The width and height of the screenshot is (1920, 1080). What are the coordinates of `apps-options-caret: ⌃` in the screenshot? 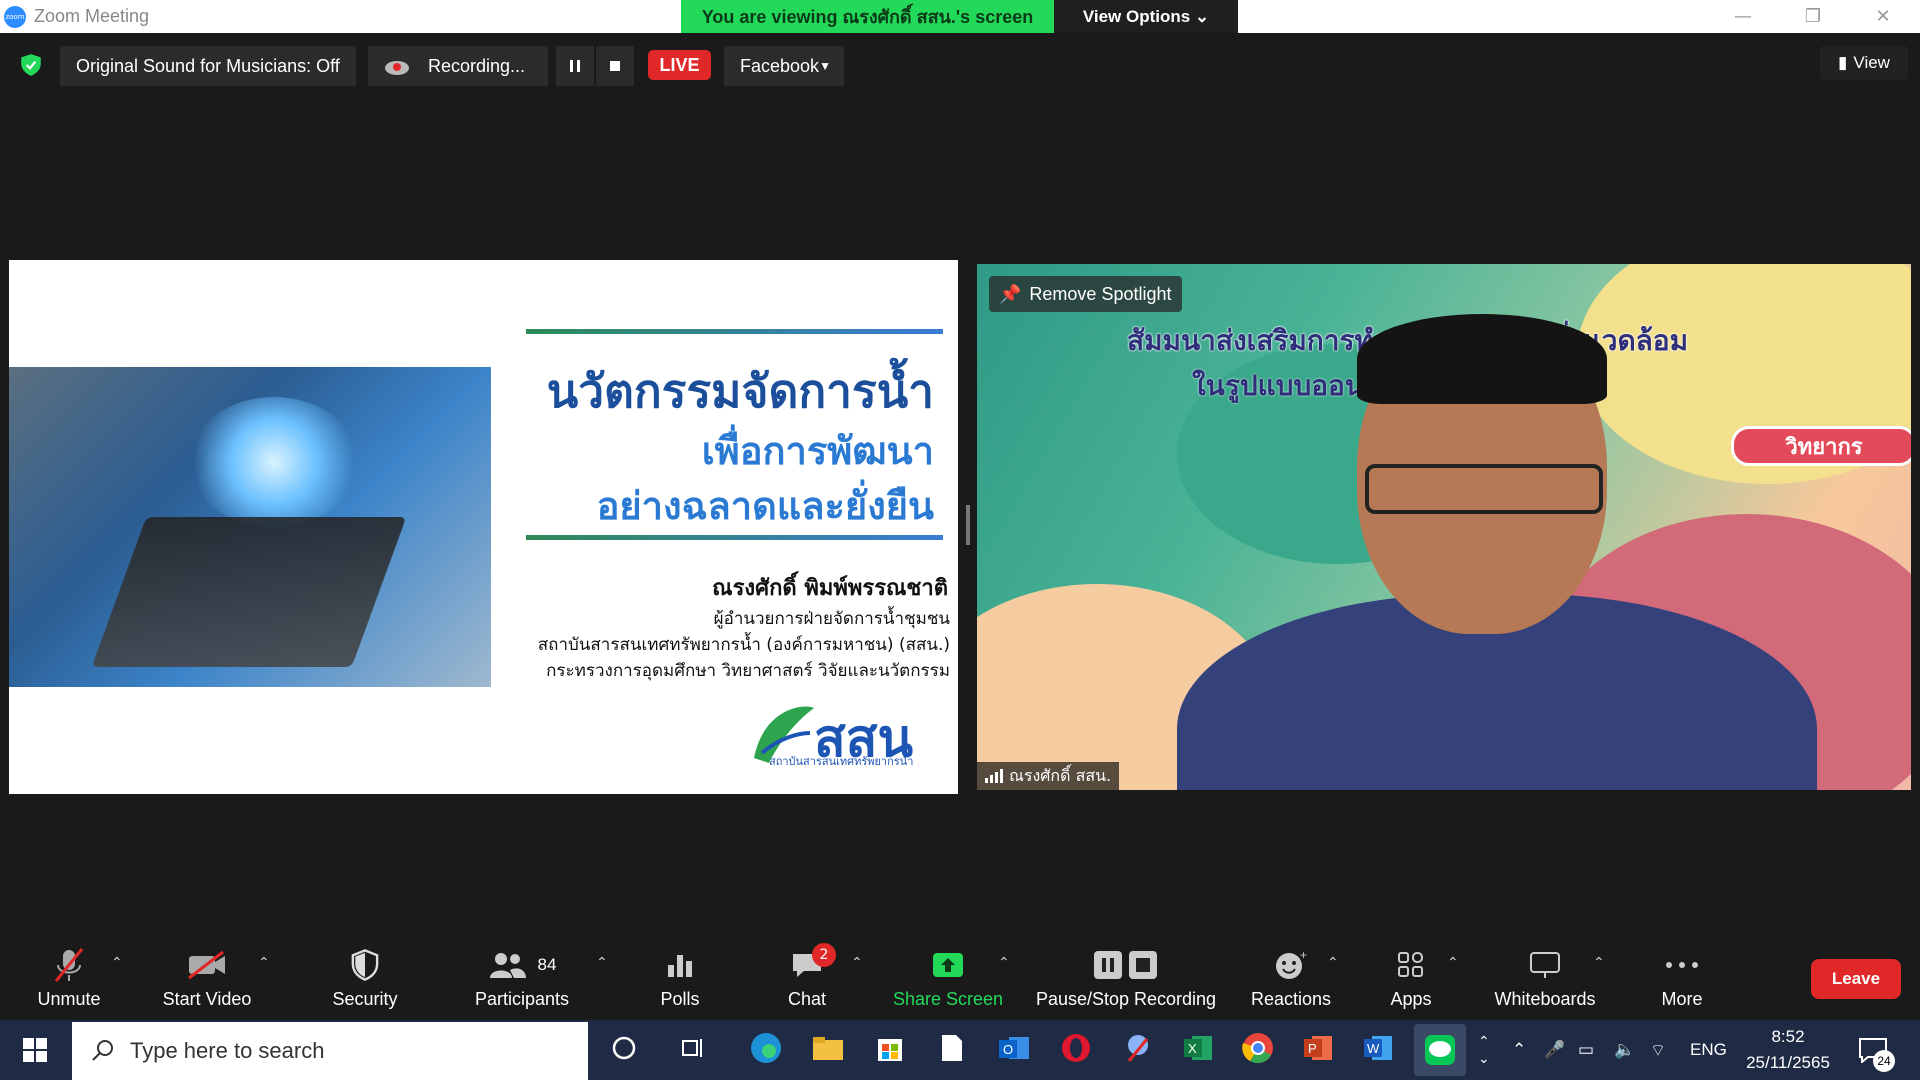 It's located at (1453, 963).